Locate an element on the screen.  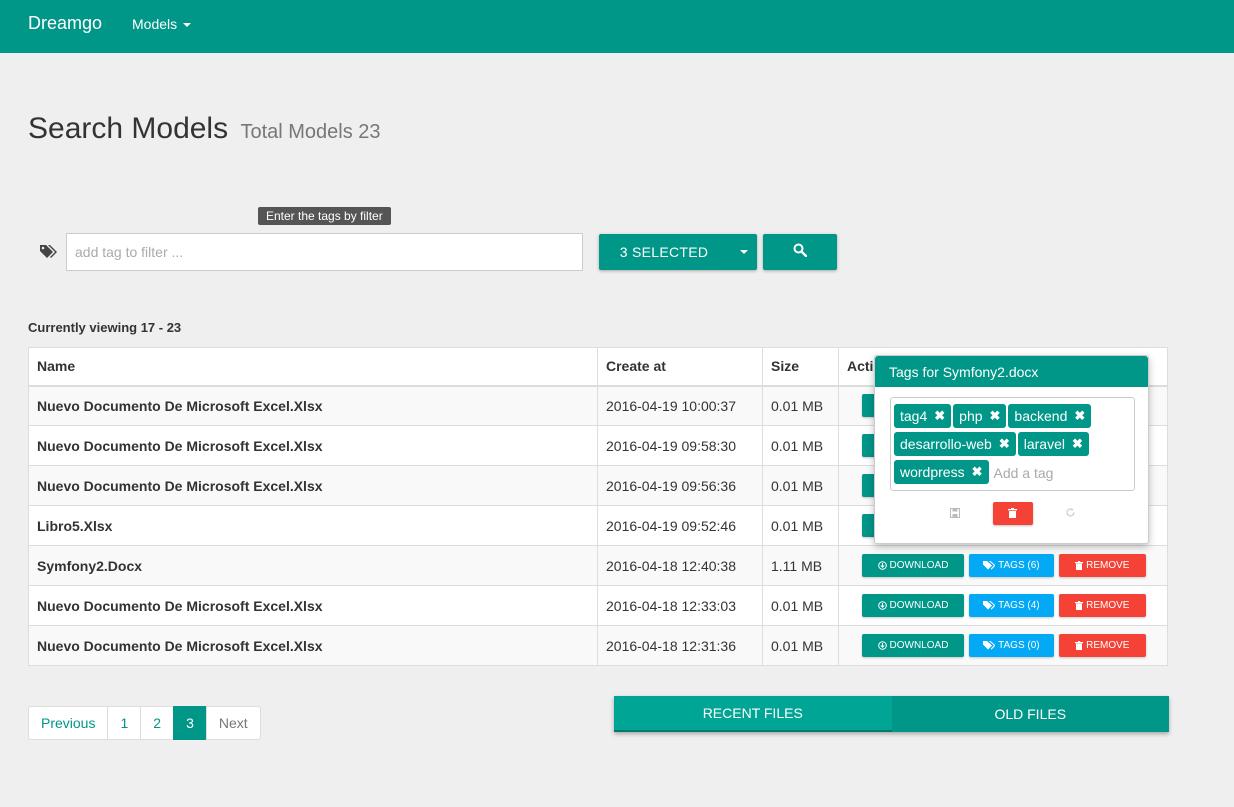
page-title: Search Models Total Models 23 is located at coordinates (204, 129).